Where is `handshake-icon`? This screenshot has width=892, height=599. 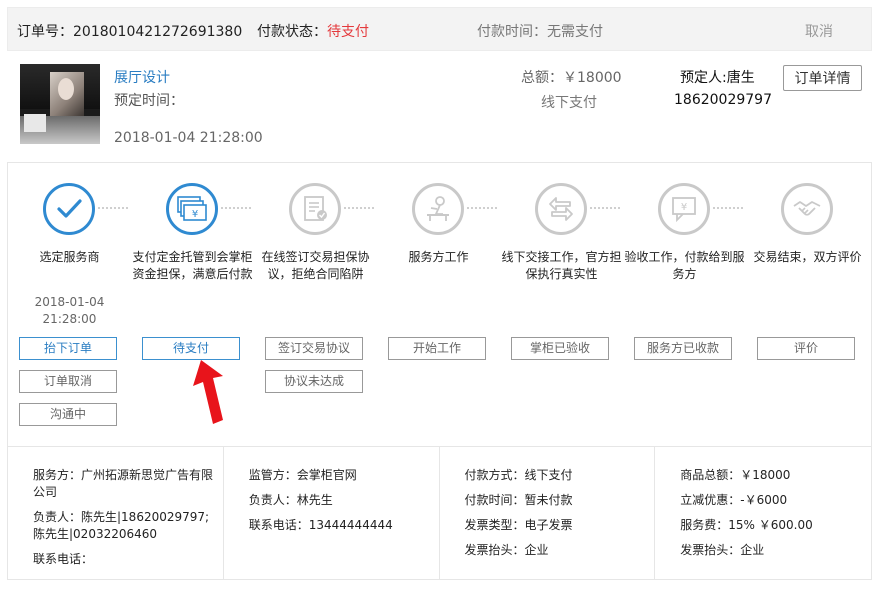
handshake-icon is located at coordinates (807, 209).